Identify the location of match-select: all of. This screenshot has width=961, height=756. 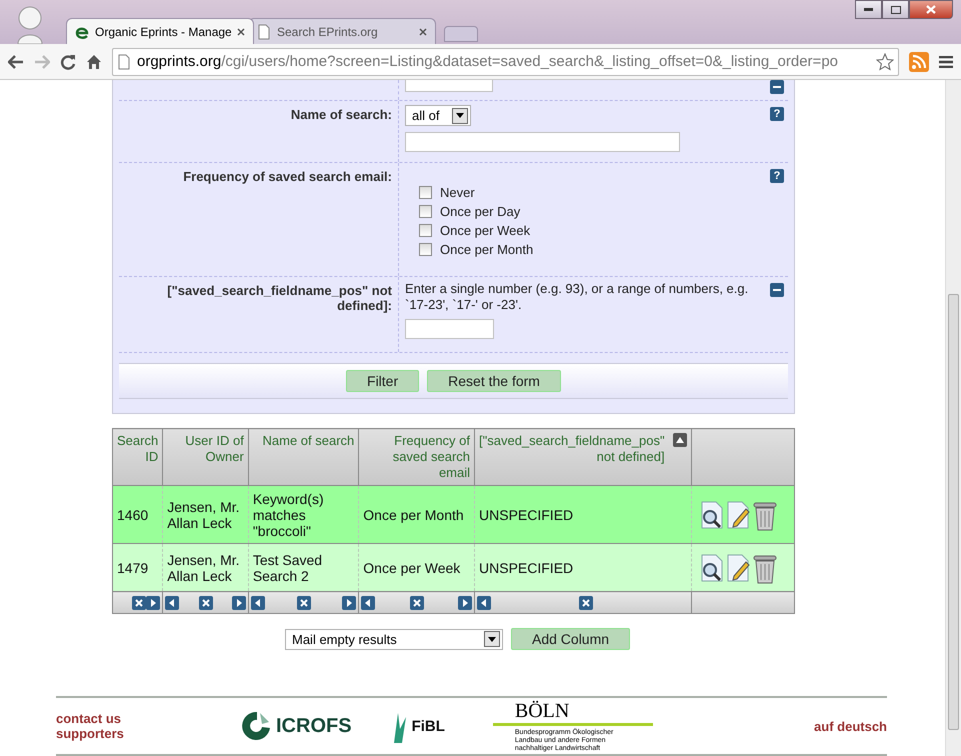
(438, 115).